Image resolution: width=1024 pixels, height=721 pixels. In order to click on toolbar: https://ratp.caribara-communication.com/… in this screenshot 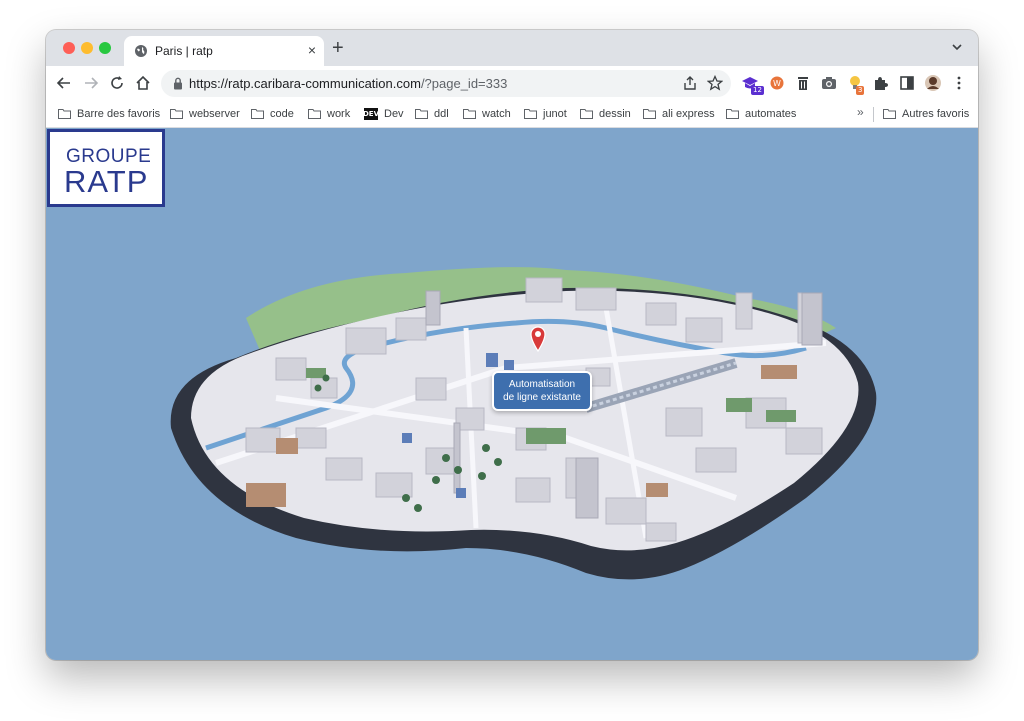, I will do `click(512, 83)`.